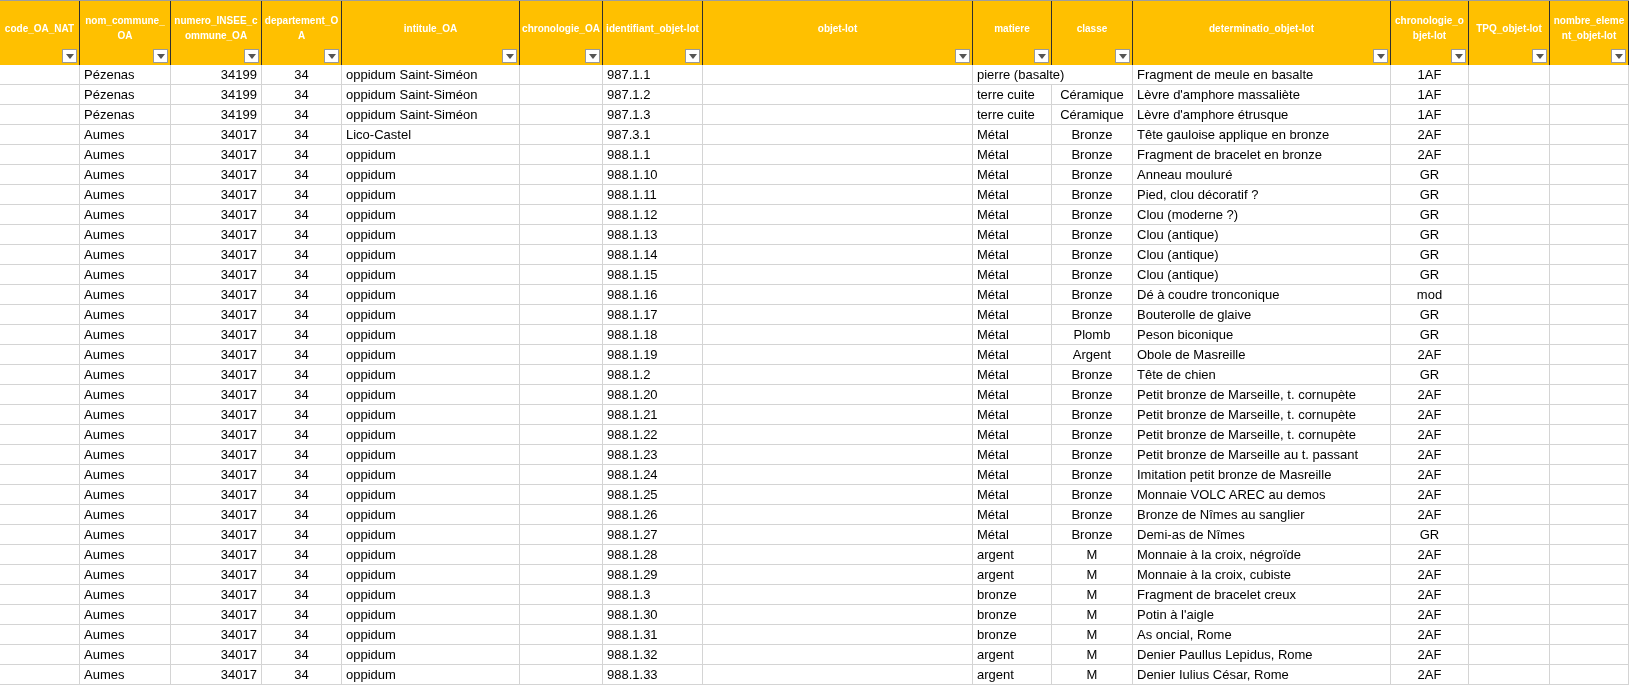  What do you see at coordinates (653, 315) in the screenshot?
I see `table-cell: 988.1.17` at bounding box center [653, 315].